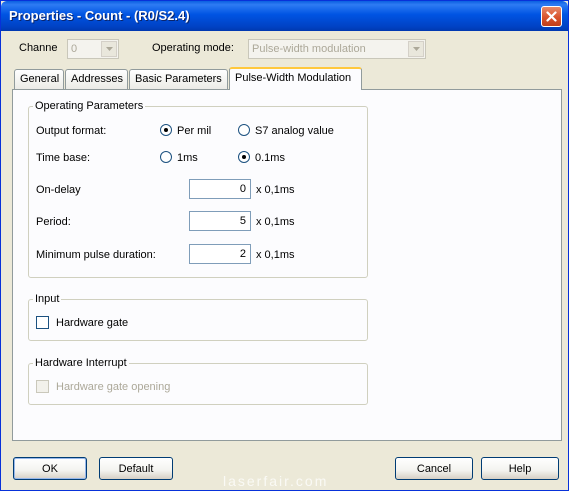 Image resolution: width=569 pixels, height=491 pixels. Describe the element at coordinates (92, 323) in the screenshot. I see `hardware-gate-label: Hardware gate` at that location.